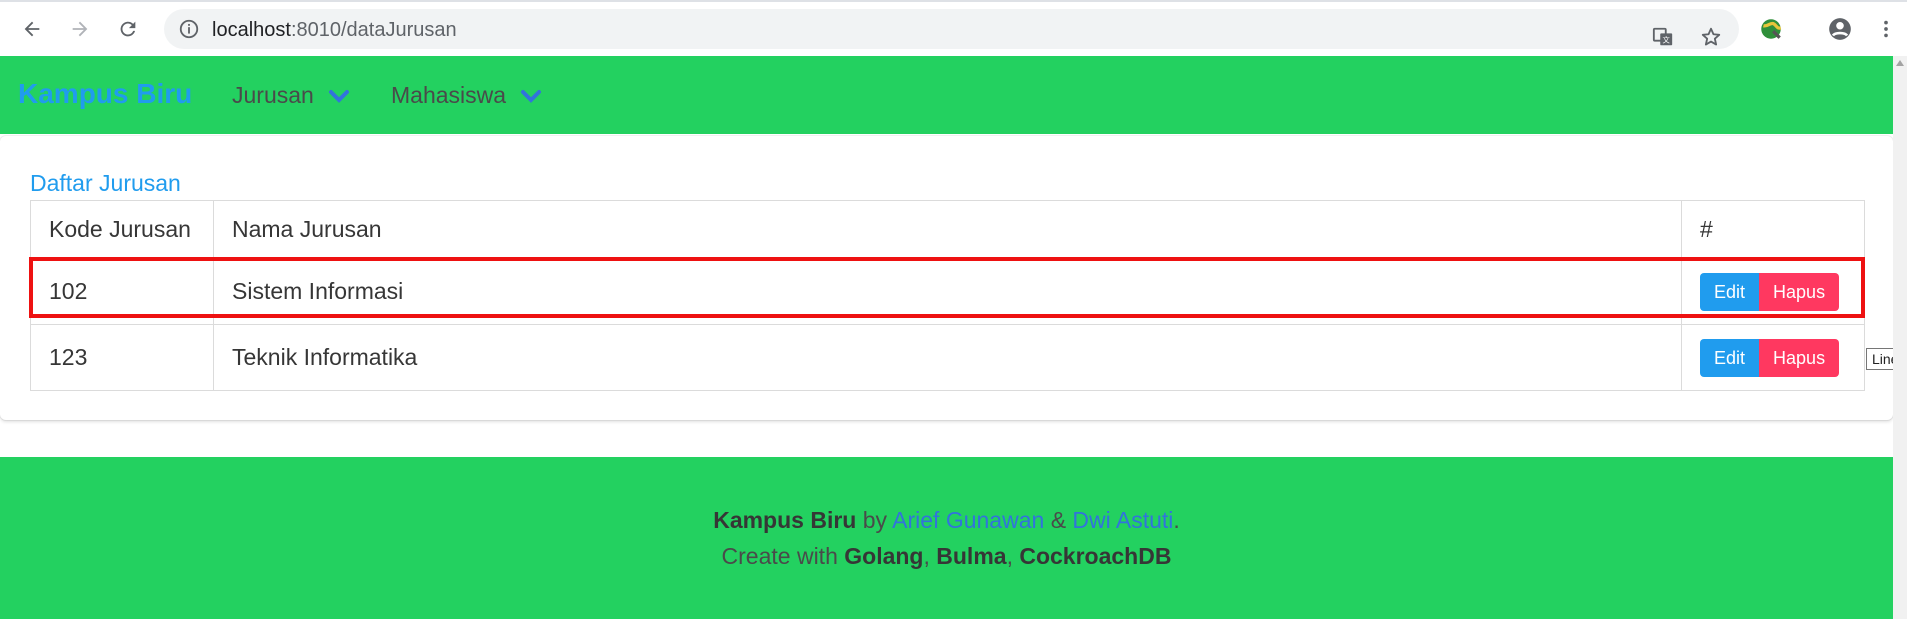 This screenshot has height=619, width=1907. What do you see at coordinates (122, 357) in the screenshot?
I see `cell-kode: 123` at bounding box center [122, 357].